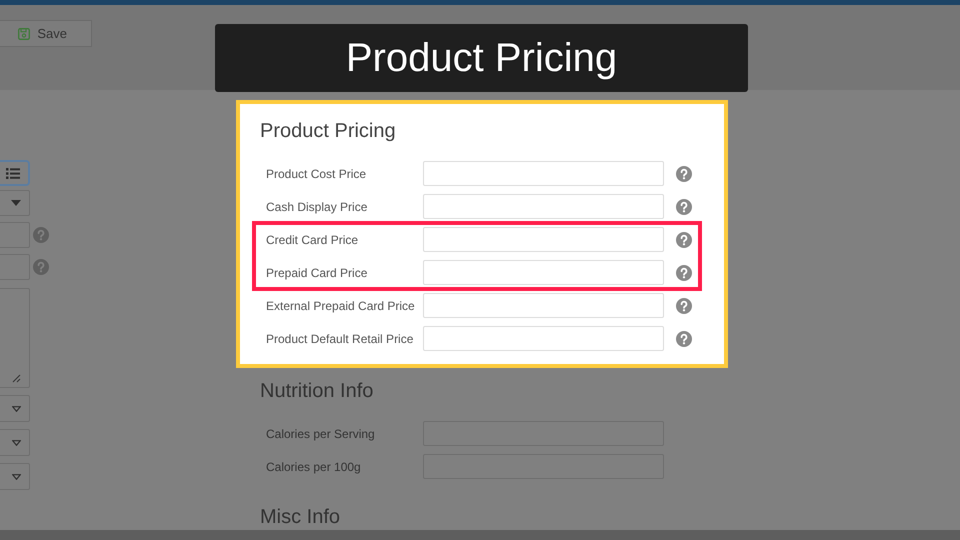 The width and height of the screenshot is (960, 540). I want to click on list-icon, so click(13, 173).